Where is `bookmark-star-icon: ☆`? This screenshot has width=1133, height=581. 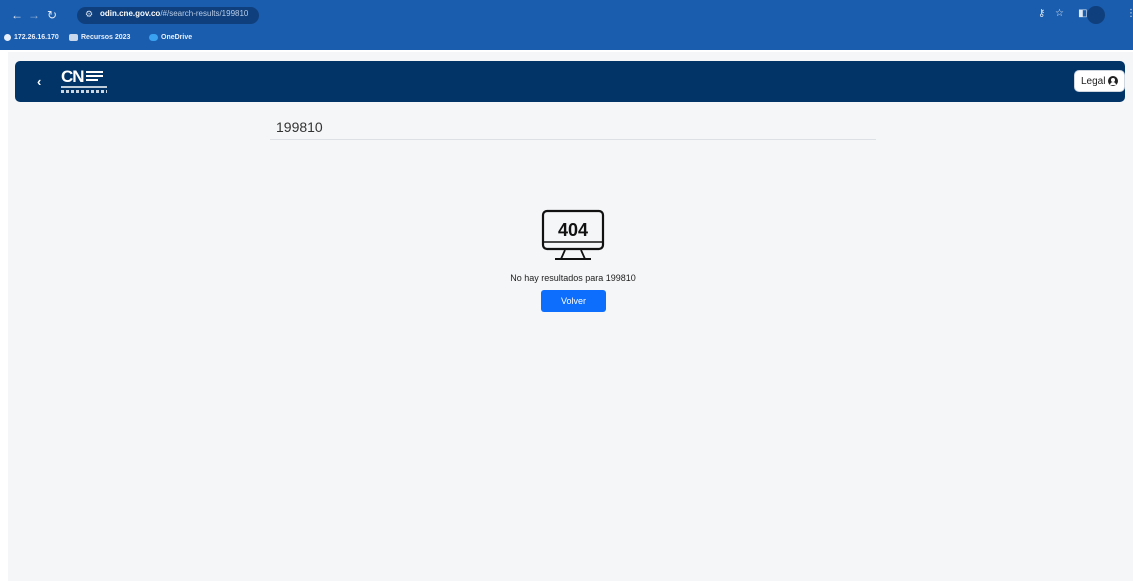 bookmark-star-icon: ☆ is located at coordinates (1059, 13).